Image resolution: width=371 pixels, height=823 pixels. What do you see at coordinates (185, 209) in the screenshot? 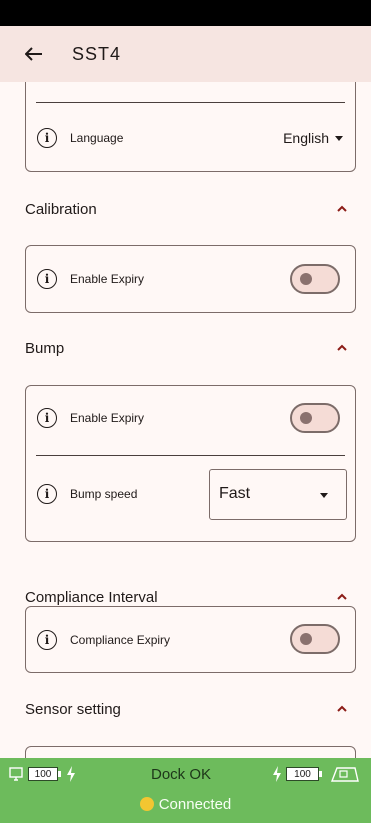
I see `calibration-section-header: Calibration` at bounding box center [185, 209].